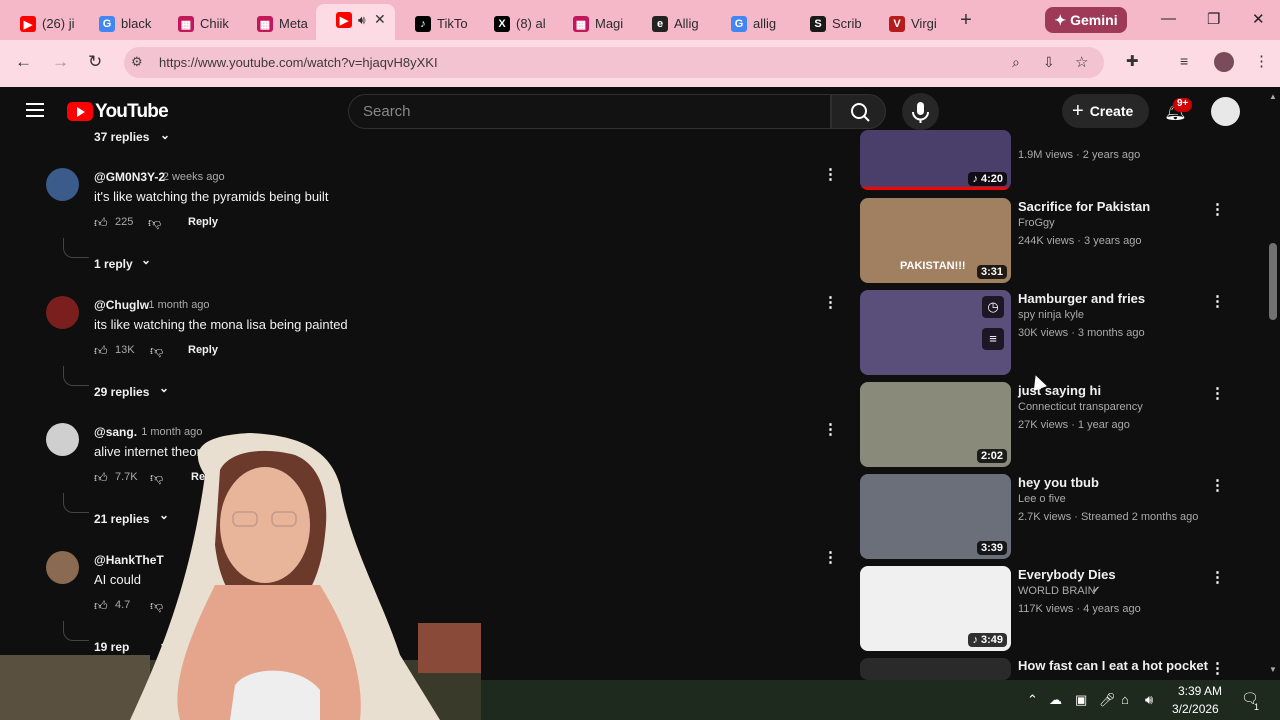  What do you see at coordinates (1016, 62) in the screenshot?
I see `zoom-icon: ⌕` at bounding box center [1016, 62].